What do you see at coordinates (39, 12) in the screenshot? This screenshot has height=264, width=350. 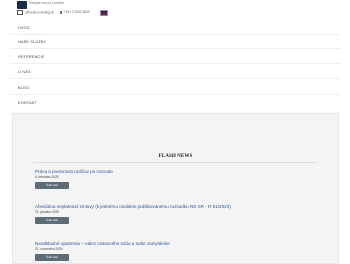 I see `email-text: office@consulting.sk` at bounding box center [39, 12].